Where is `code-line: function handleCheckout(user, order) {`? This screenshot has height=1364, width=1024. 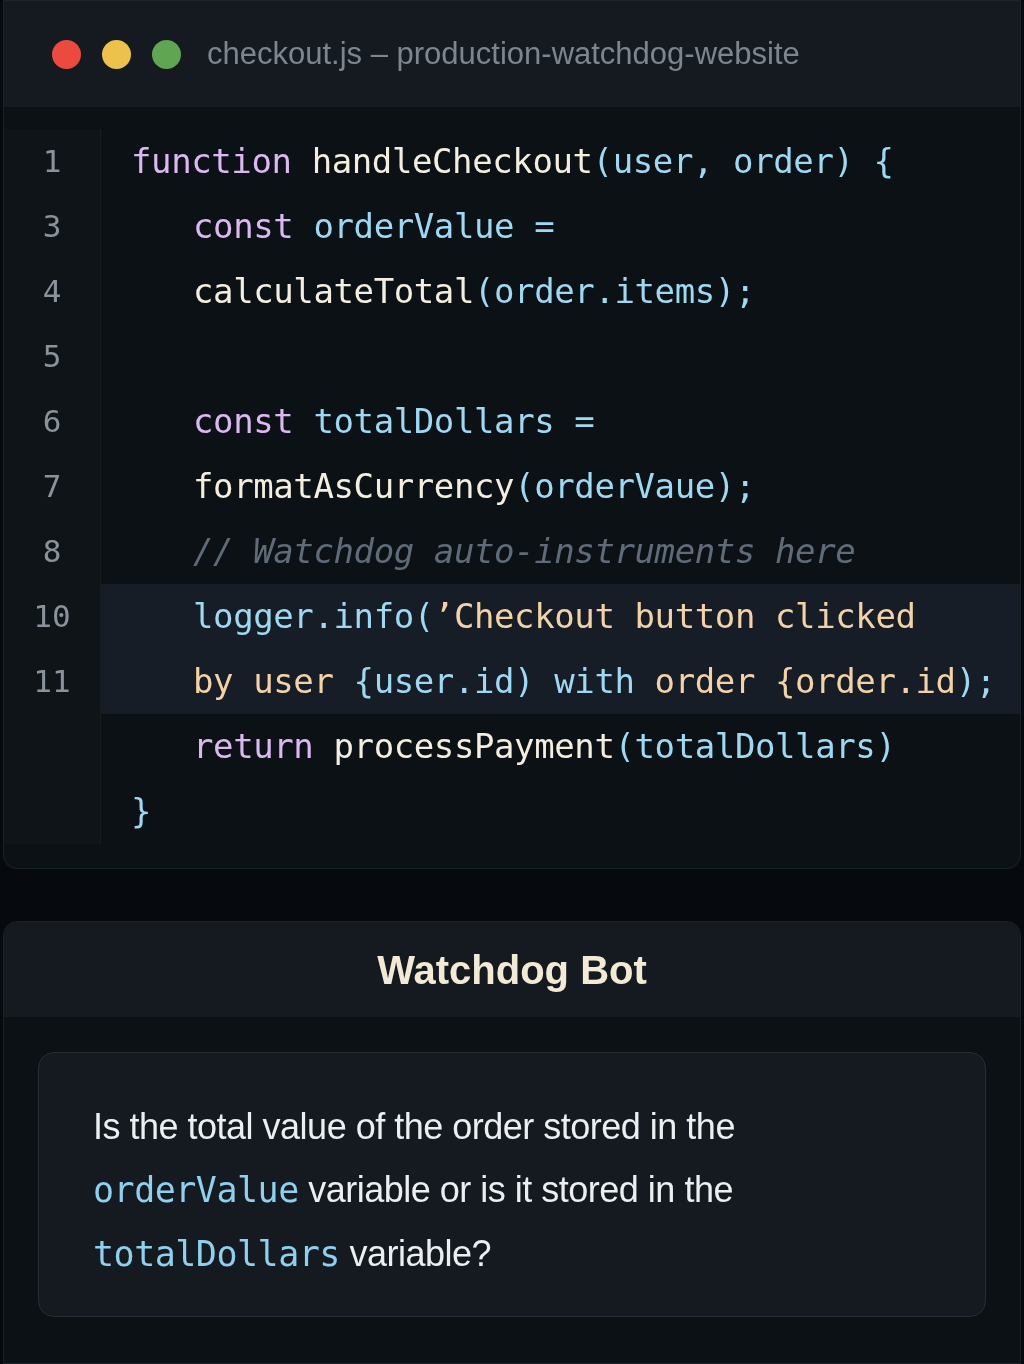
code-line: function handleCheckout(user, order) { is located at coordinates (512, 161).